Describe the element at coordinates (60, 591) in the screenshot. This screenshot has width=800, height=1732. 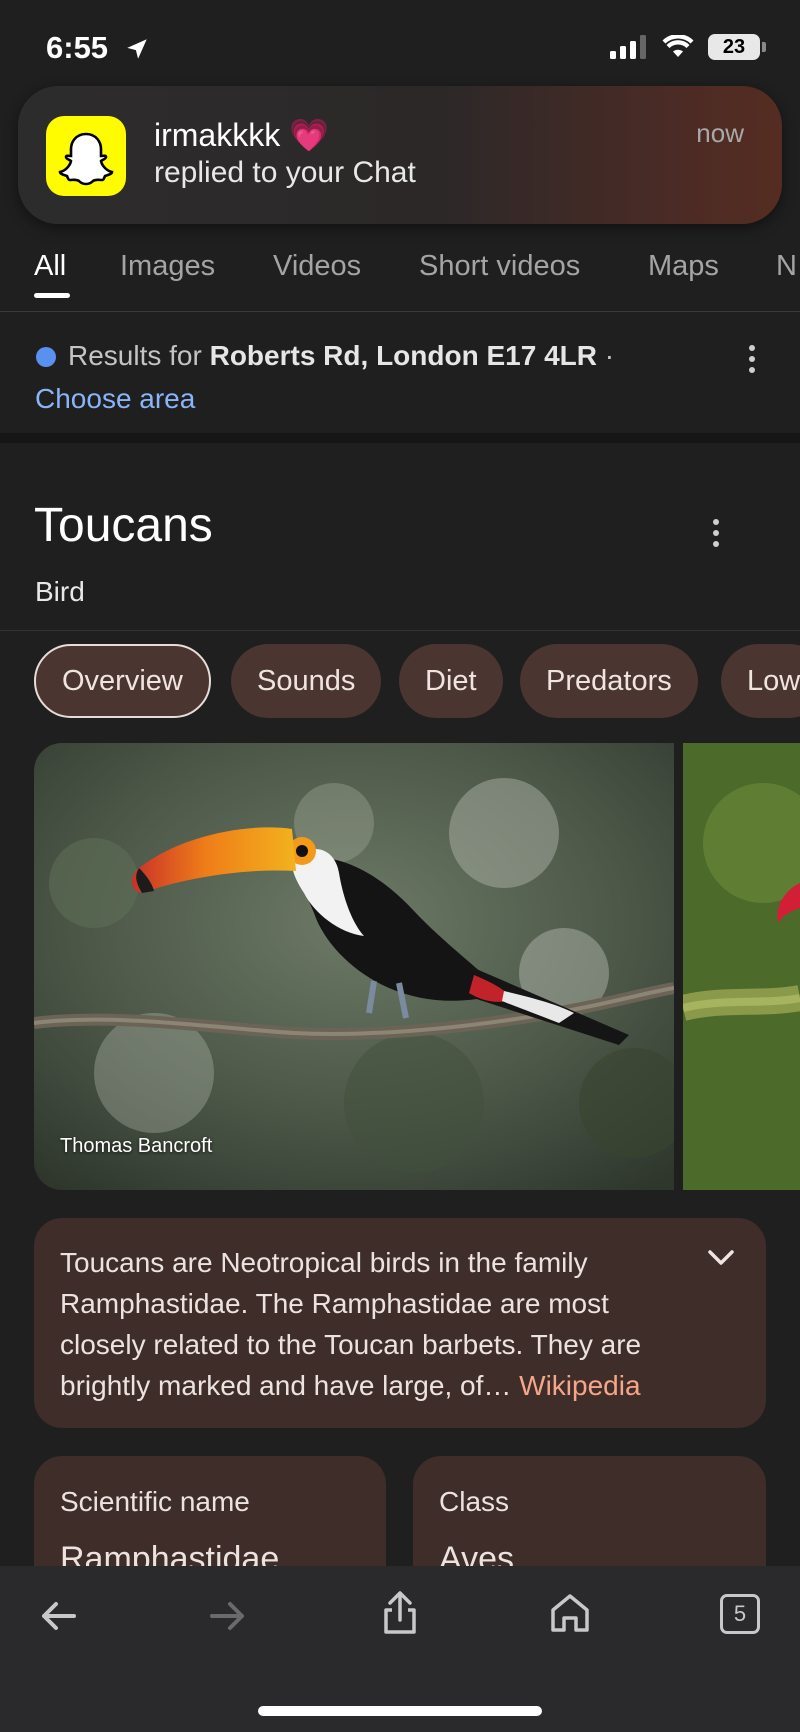
I see `entity-subtitle: Bird` at that location.